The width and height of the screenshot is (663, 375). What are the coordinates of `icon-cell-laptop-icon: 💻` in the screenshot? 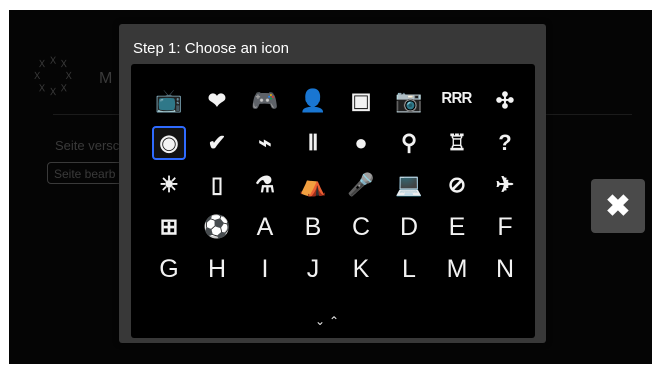 It's located at (409, 185).